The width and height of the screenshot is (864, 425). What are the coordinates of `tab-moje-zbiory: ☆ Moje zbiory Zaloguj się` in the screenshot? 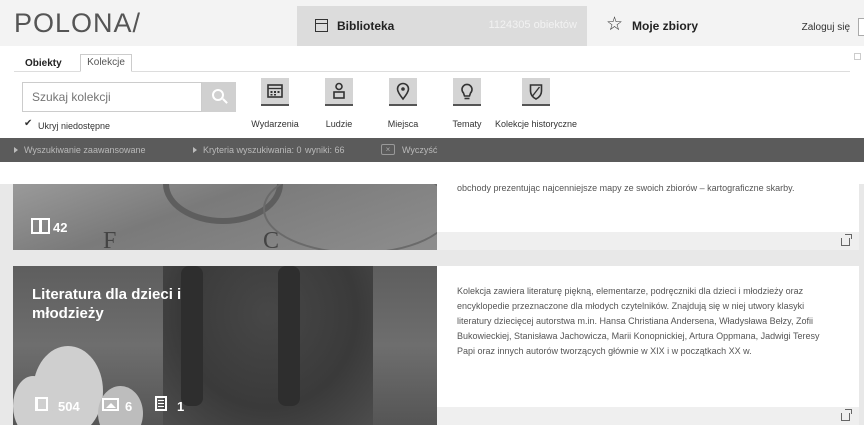 It's located at (726, 26).